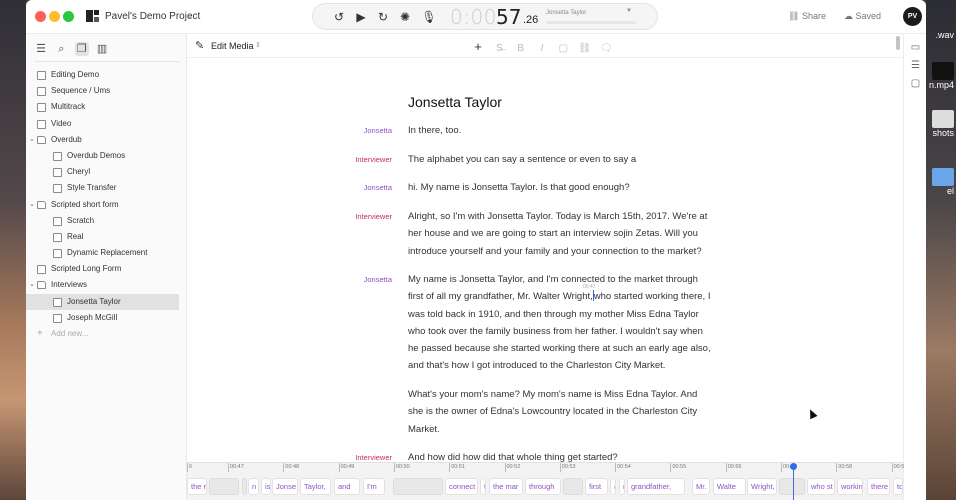  Describe the element at coordinates (499, 48) in the screenshot. I see `strikethrough-icon: S̶` at that location.